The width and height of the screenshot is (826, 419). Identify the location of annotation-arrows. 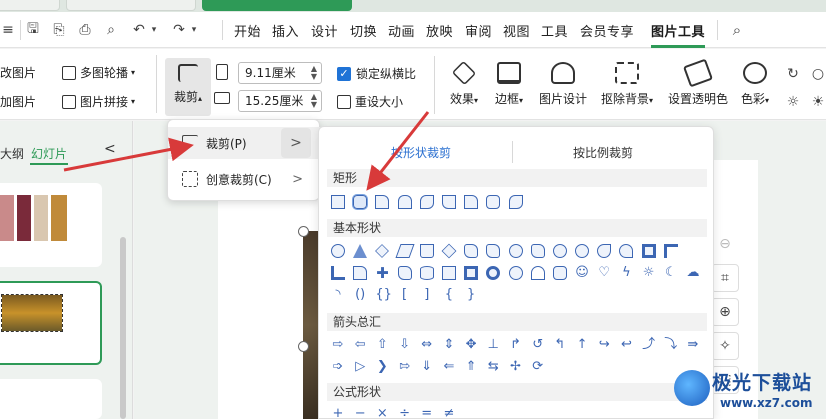
(246, 151).